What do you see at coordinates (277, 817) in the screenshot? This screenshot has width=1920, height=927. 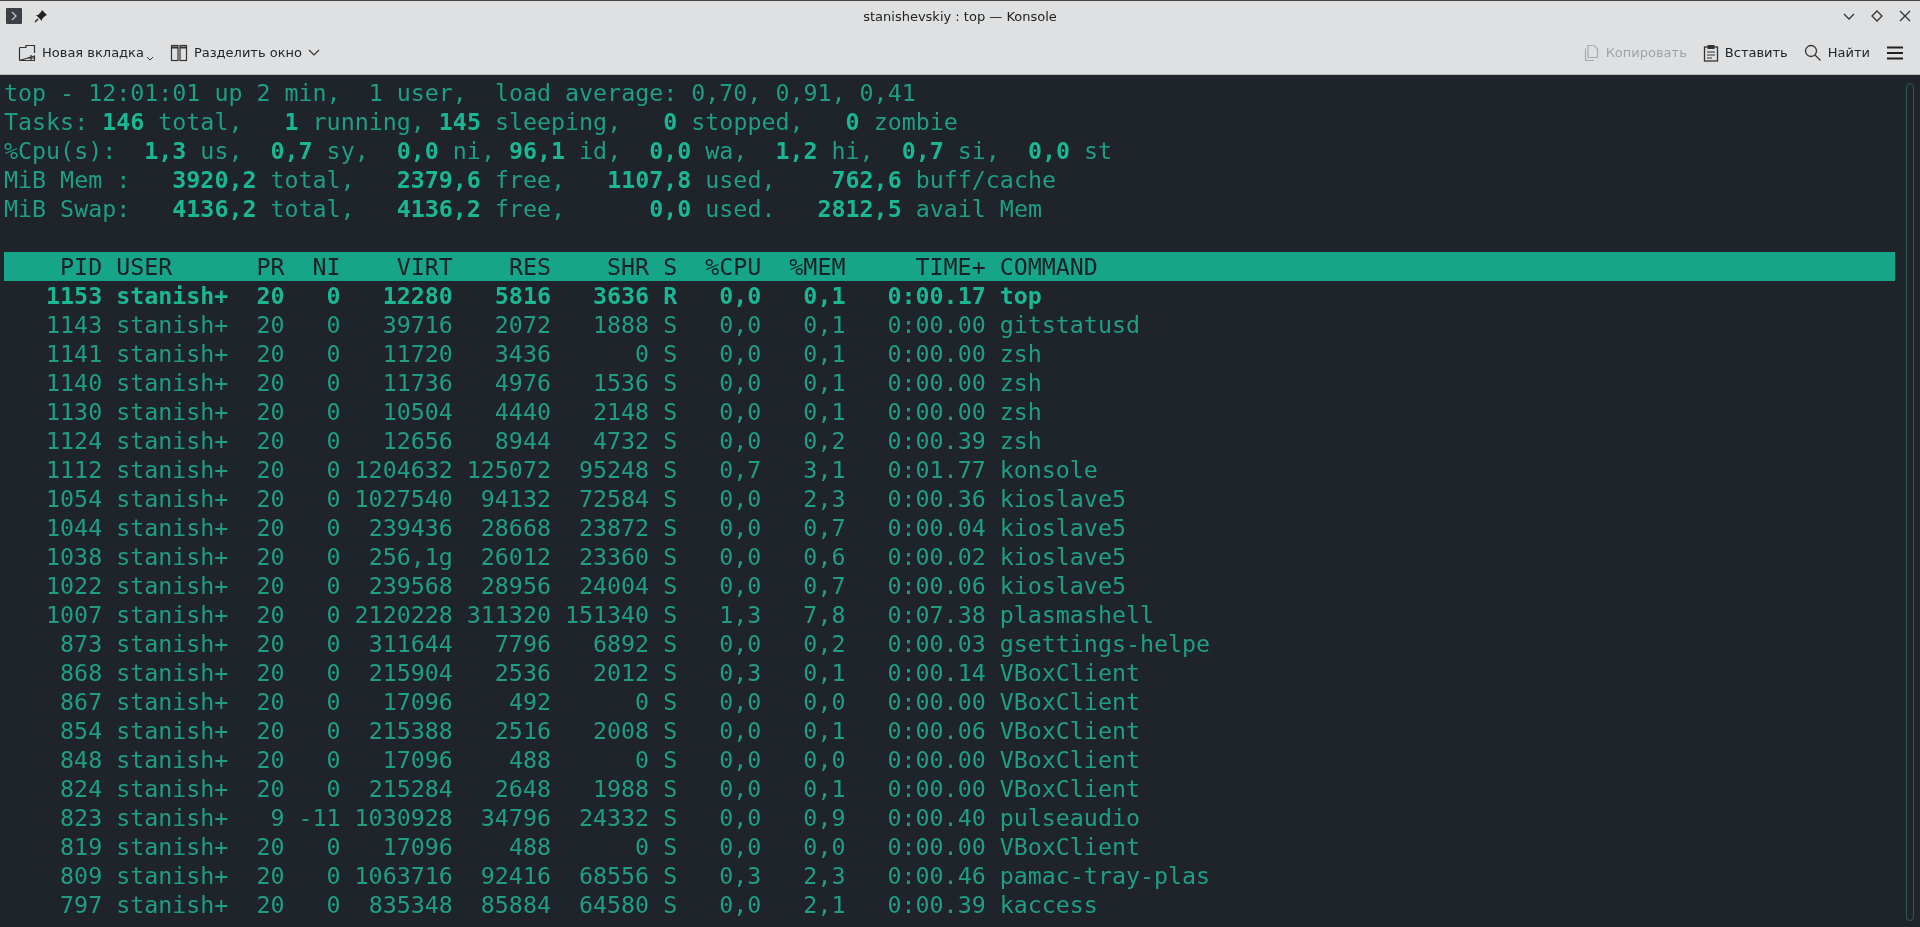 I see `table-cell-text: 9` at bounding box center [277, 817].